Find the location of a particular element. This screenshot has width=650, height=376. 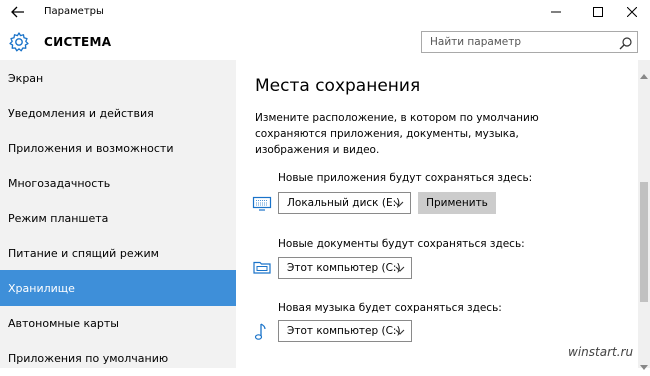

apps-location-value: Локальный диск (E:) is located at coordinates (344, 203).